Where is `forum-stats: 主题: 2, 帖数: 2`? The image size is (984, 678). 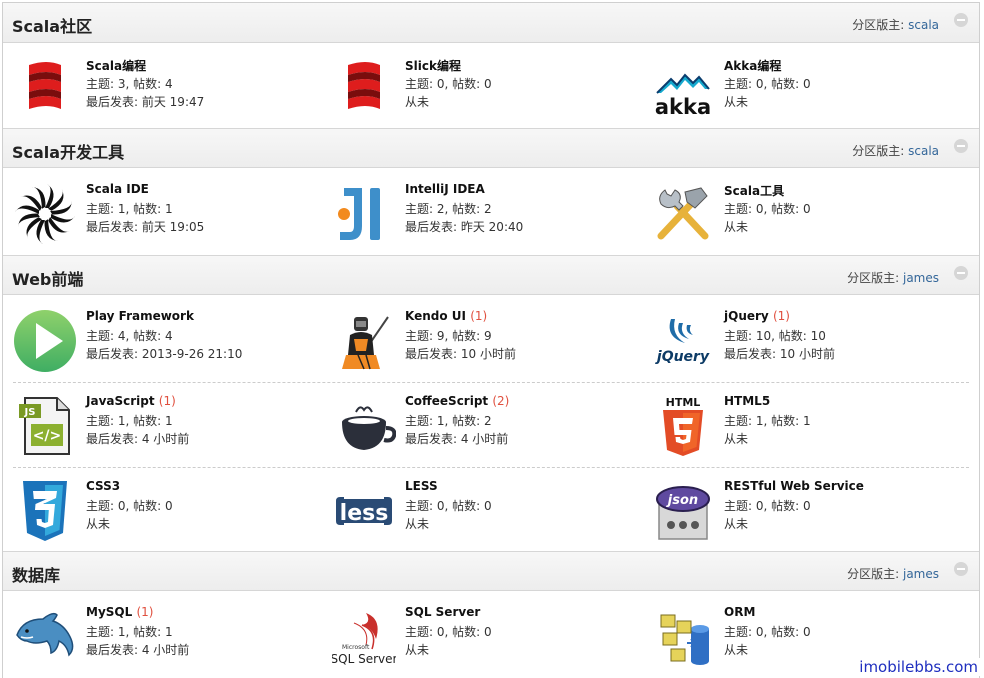 forum-stats: 主题: 2, 帖数: 2 is located at coordinates (448, 209).